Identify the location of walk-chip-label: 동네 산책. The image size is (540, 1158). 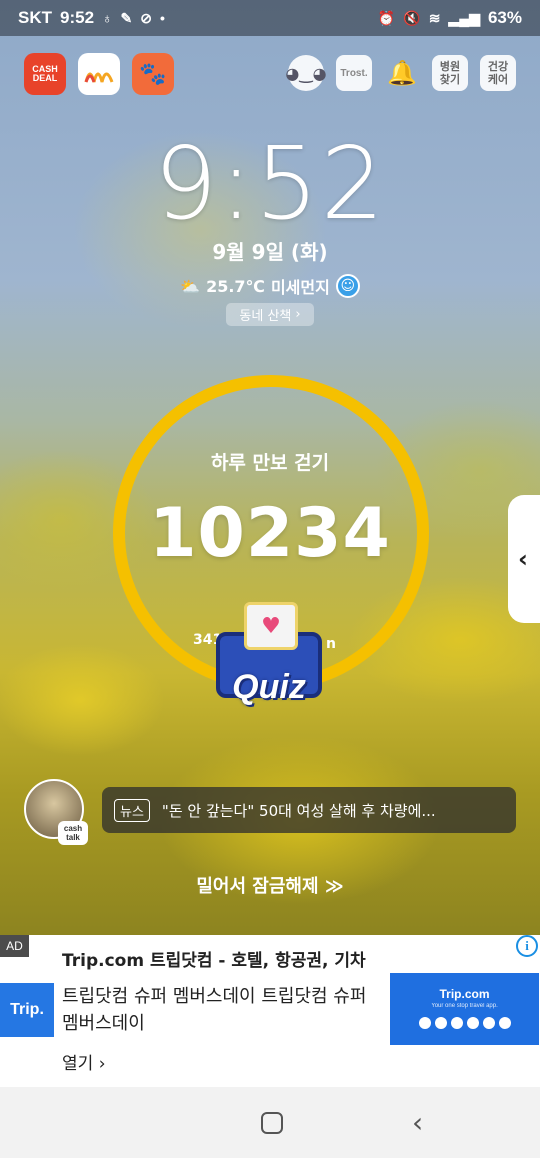
(265, 316).